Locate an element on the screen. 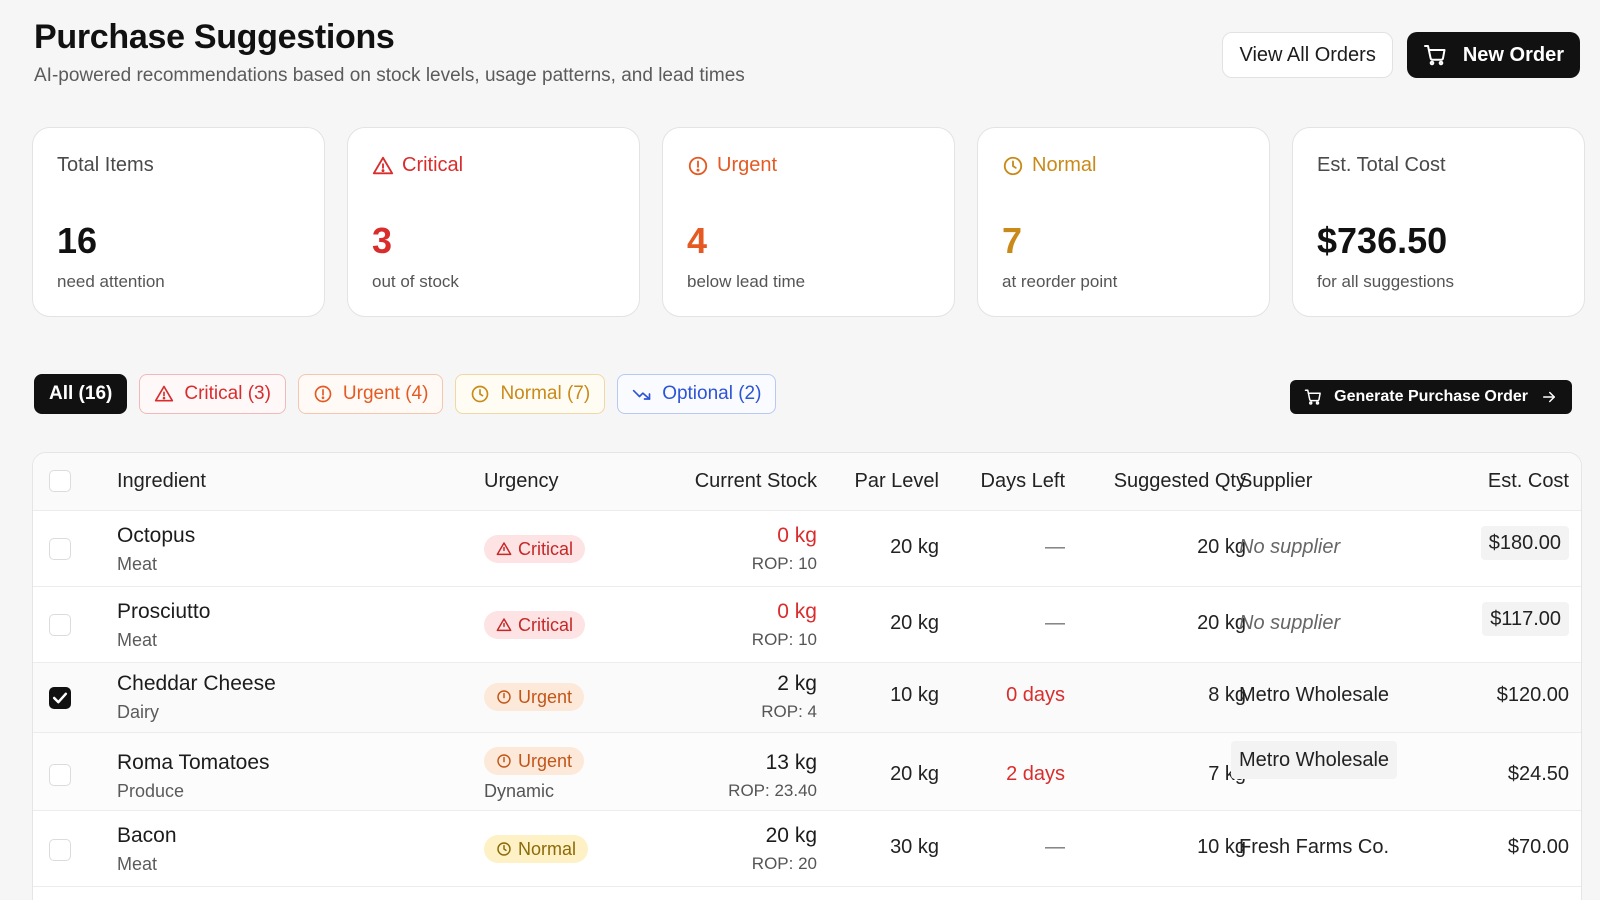 The height and width of the screenshot is (900, 1600). filter-critical: Critical (3) is located at coordinates (212, 394).